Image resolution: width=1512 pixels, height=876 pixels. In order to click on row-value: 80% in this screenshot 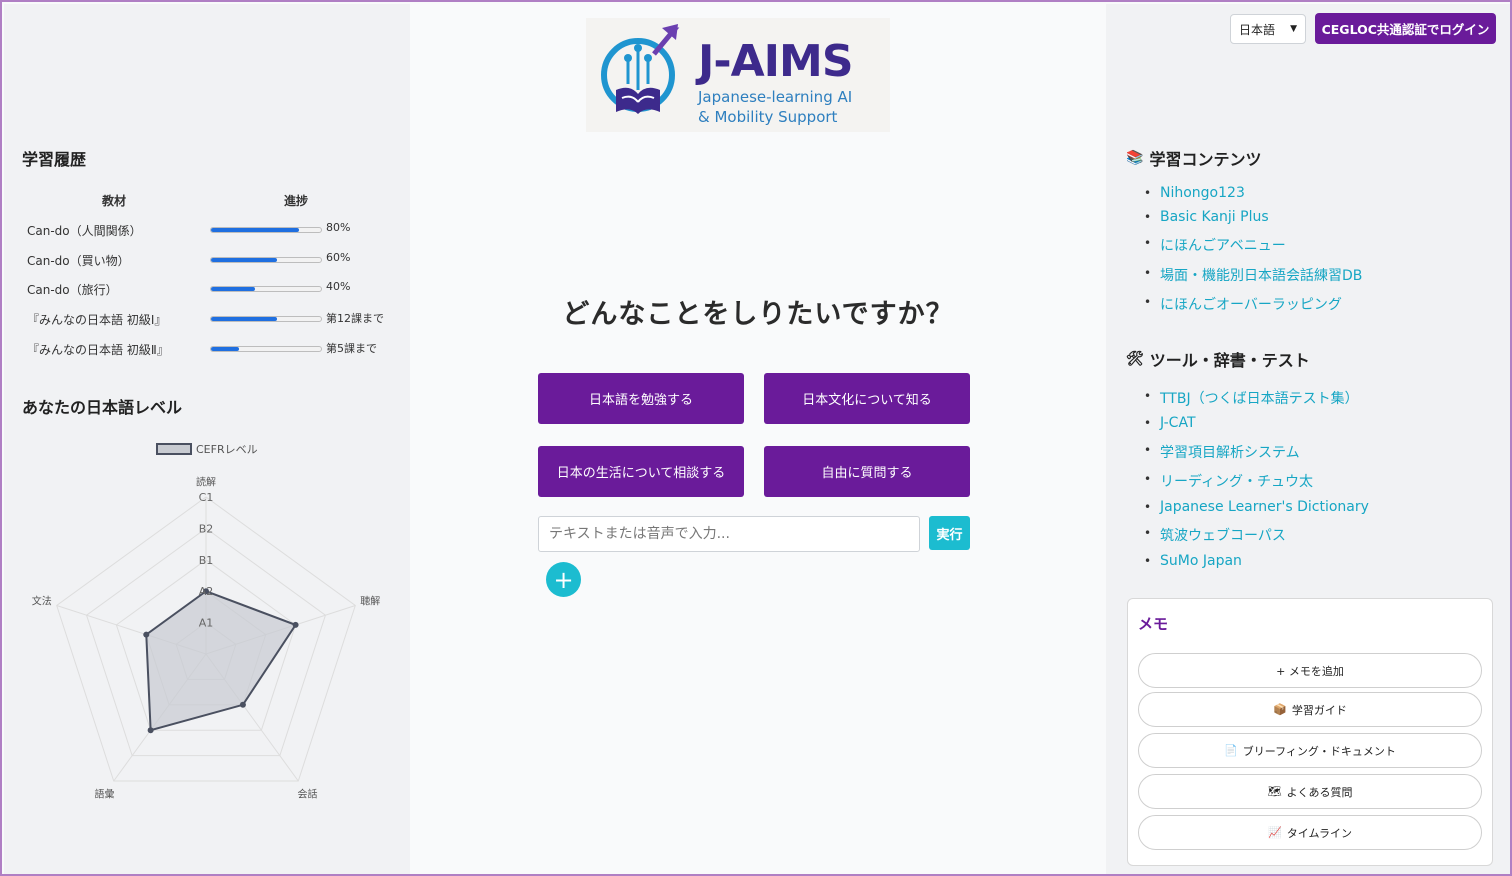, I will do `click(338, 227)`.